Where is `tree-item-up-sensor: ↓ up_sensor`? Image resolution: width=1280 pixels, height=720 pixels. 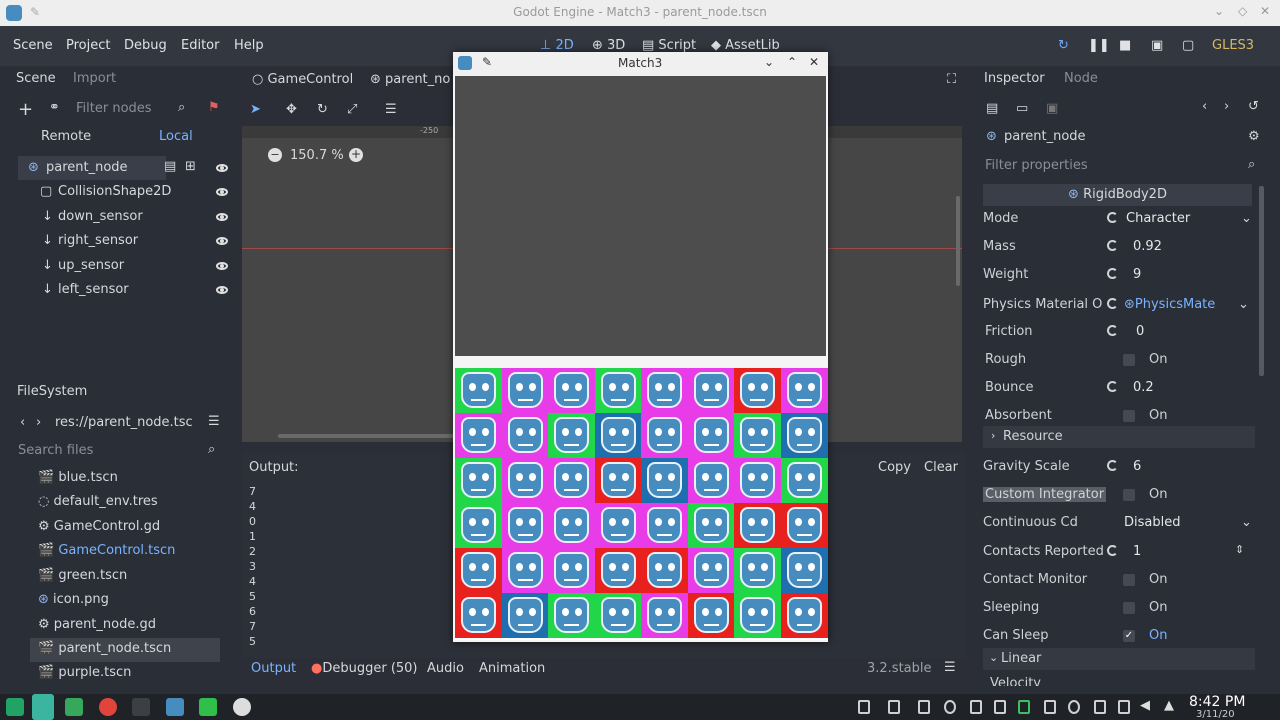
tree-item-up-sensor: ↓ up_sensor is located at coordinates (128, 266).